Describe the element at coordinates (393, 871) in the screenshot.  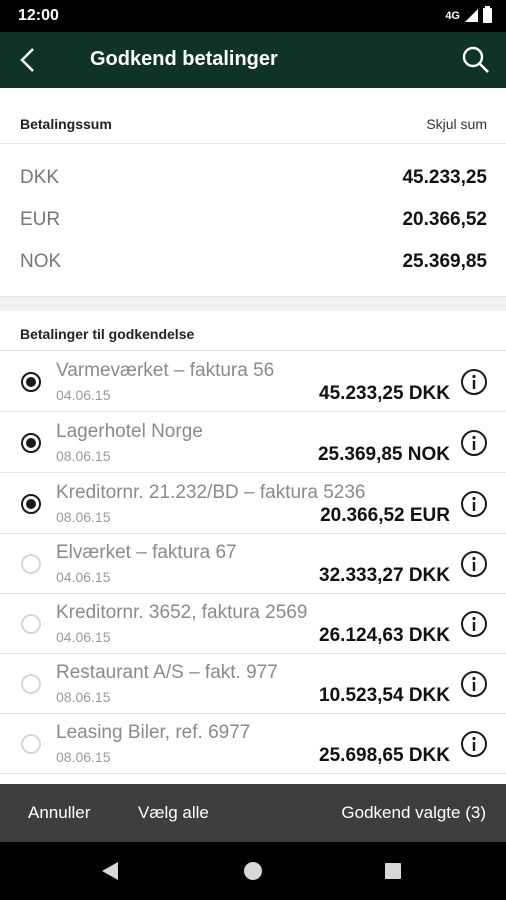
I see `nav-recents-icon` at that location.